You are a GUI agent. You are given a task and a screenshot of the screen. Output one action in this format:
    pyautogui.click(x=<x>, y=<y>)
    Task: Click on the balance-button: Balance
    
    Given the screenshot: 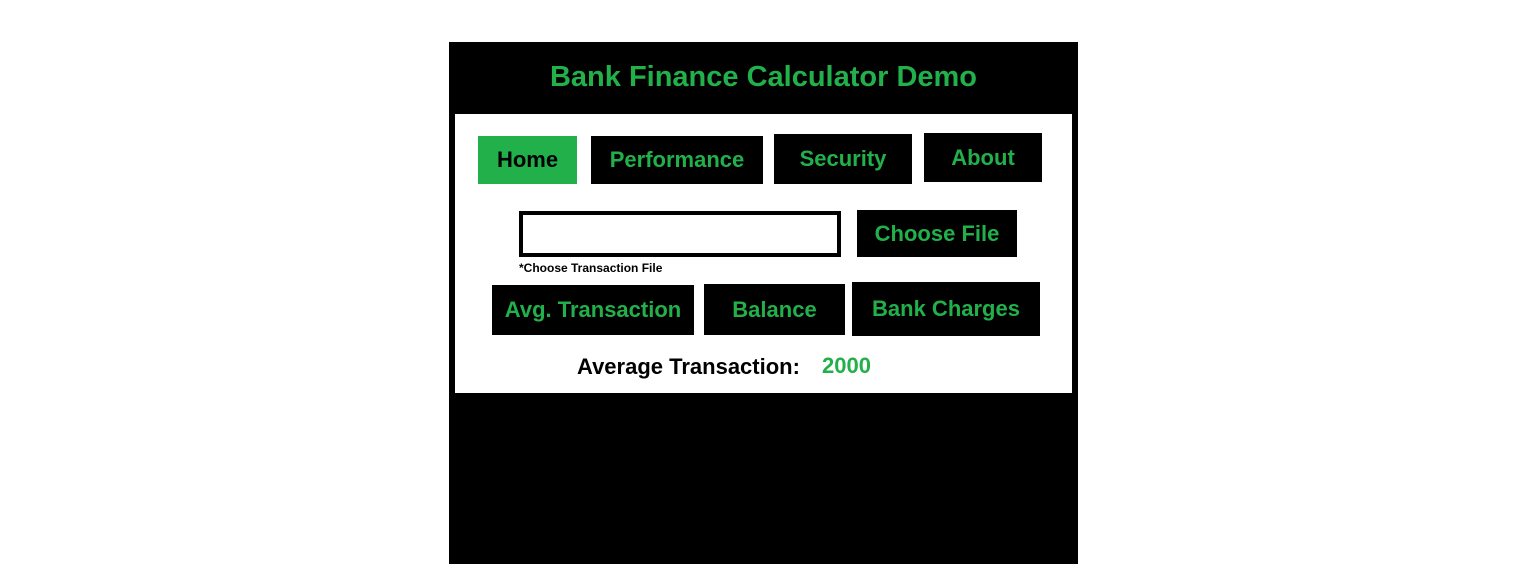 What is the action you would take?
    pyautogui.click(x=774, y=309)
    